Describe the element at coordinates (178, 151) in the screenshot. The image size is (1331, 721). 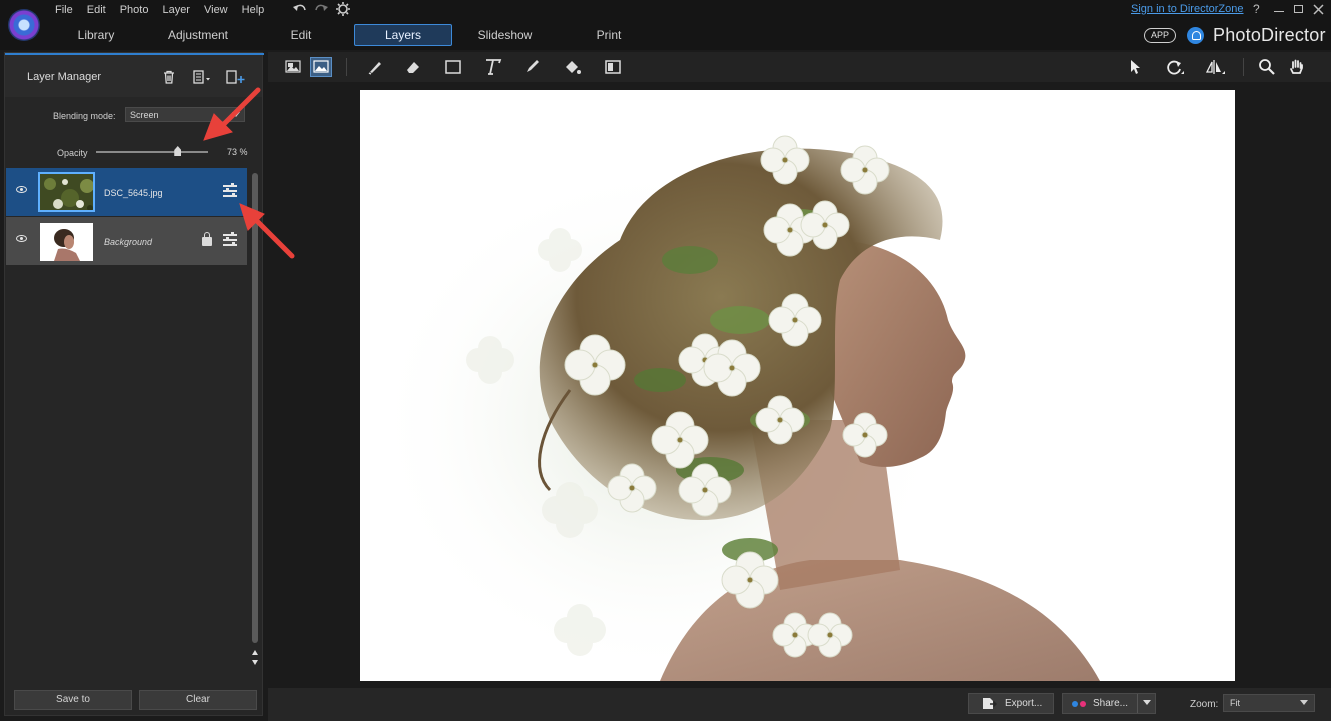
I see `opacity-slider-thumb` at that location.